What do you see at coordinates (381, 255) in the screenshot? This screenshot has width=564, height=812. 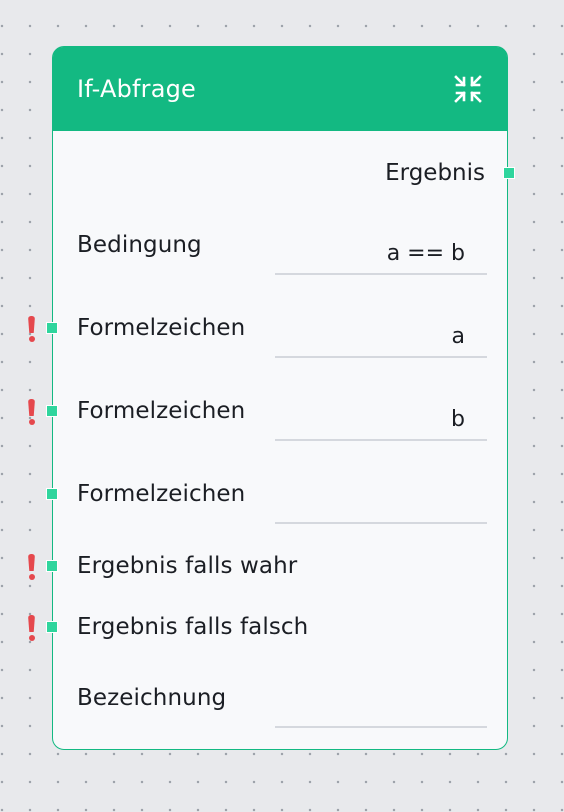 I see `bedingung-field: a == b` at bounding box center [381, 255].